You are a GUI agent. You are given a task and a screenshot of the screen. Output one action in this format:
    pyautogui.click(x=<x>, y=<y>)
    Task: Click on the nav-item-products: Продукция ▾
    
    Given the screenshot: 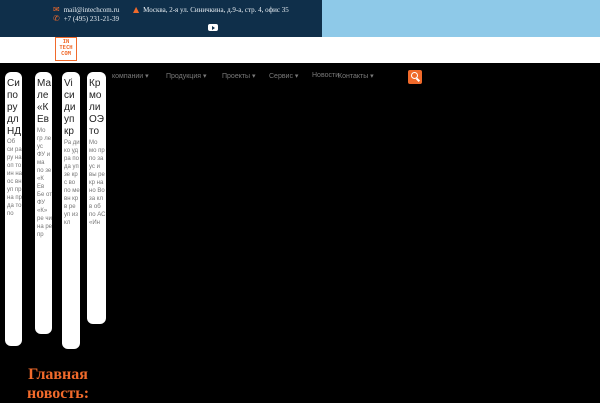 What is the action you would take?
    pyautogui.click(x=186, y=76)
    